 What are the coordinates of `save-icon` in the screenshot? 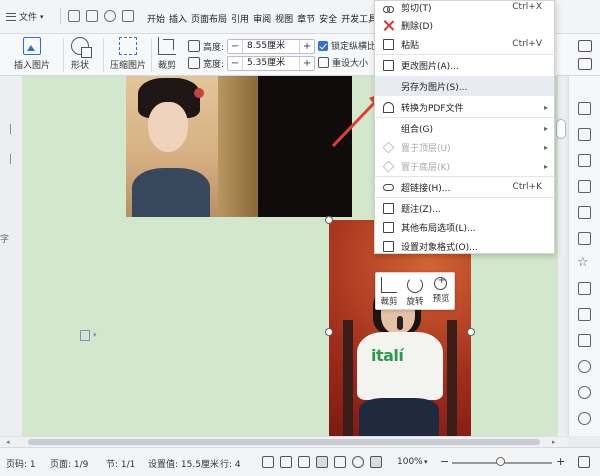 It's located at (74, 16).